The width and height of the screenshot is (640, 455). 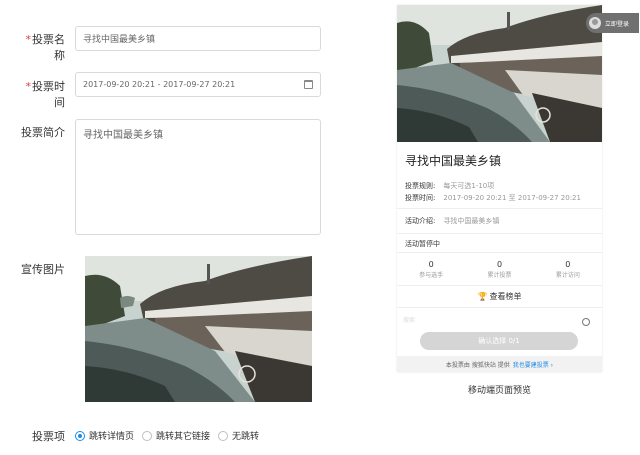 I want to click on vote-items-label: 投票项, so click(x=48, y=436).